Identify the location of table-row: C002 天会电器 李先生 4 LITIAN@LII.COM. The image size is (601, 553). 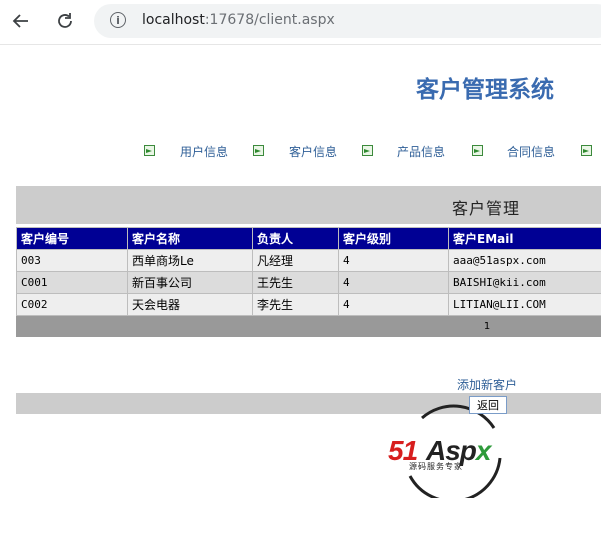
(308, 304).